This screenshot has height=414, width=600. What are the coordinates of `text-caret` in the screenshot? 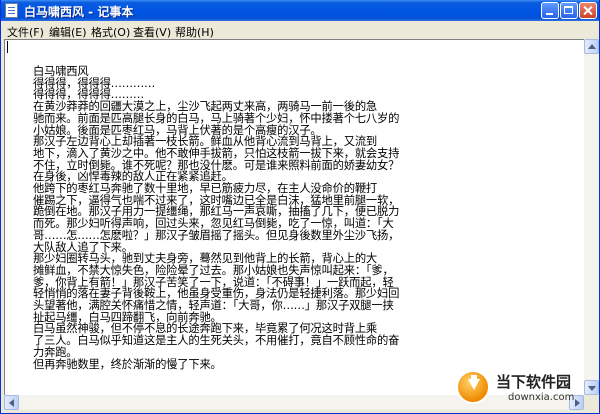 It's located at (7, 47).